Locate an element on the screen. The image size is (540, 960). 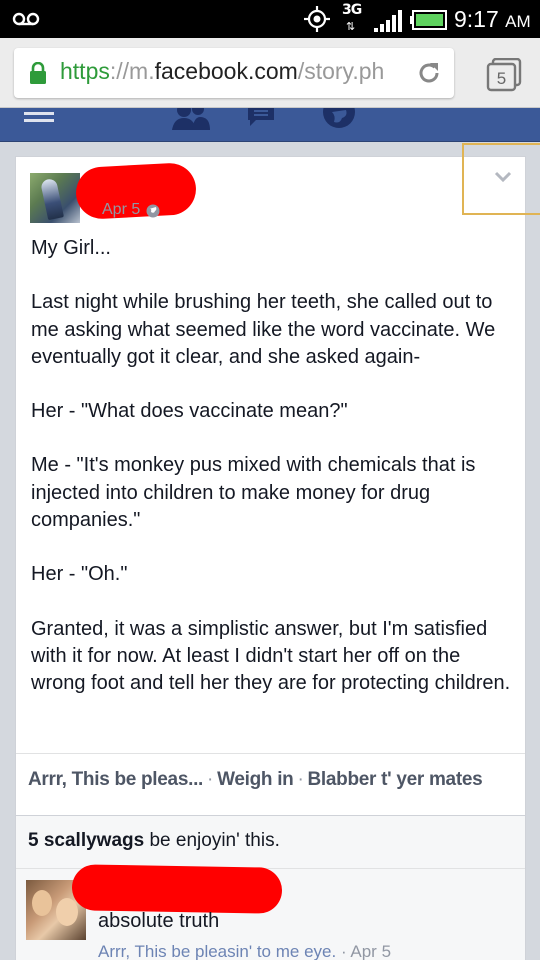
post-date: Apr 5 is located at coordinates (121, 210).